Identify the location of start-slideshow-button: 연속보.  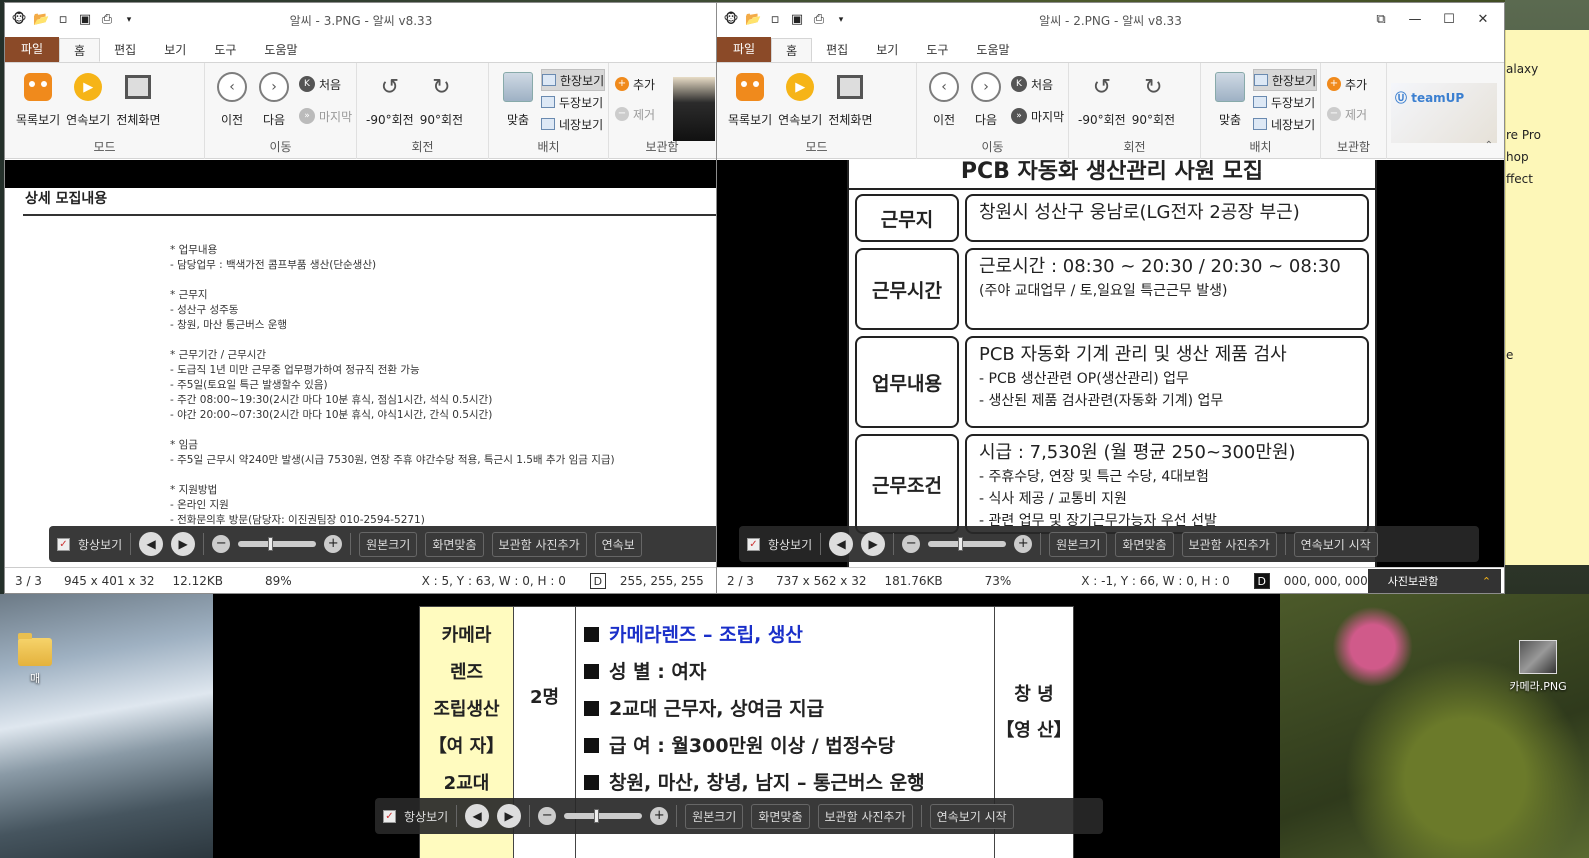
(618, 544).